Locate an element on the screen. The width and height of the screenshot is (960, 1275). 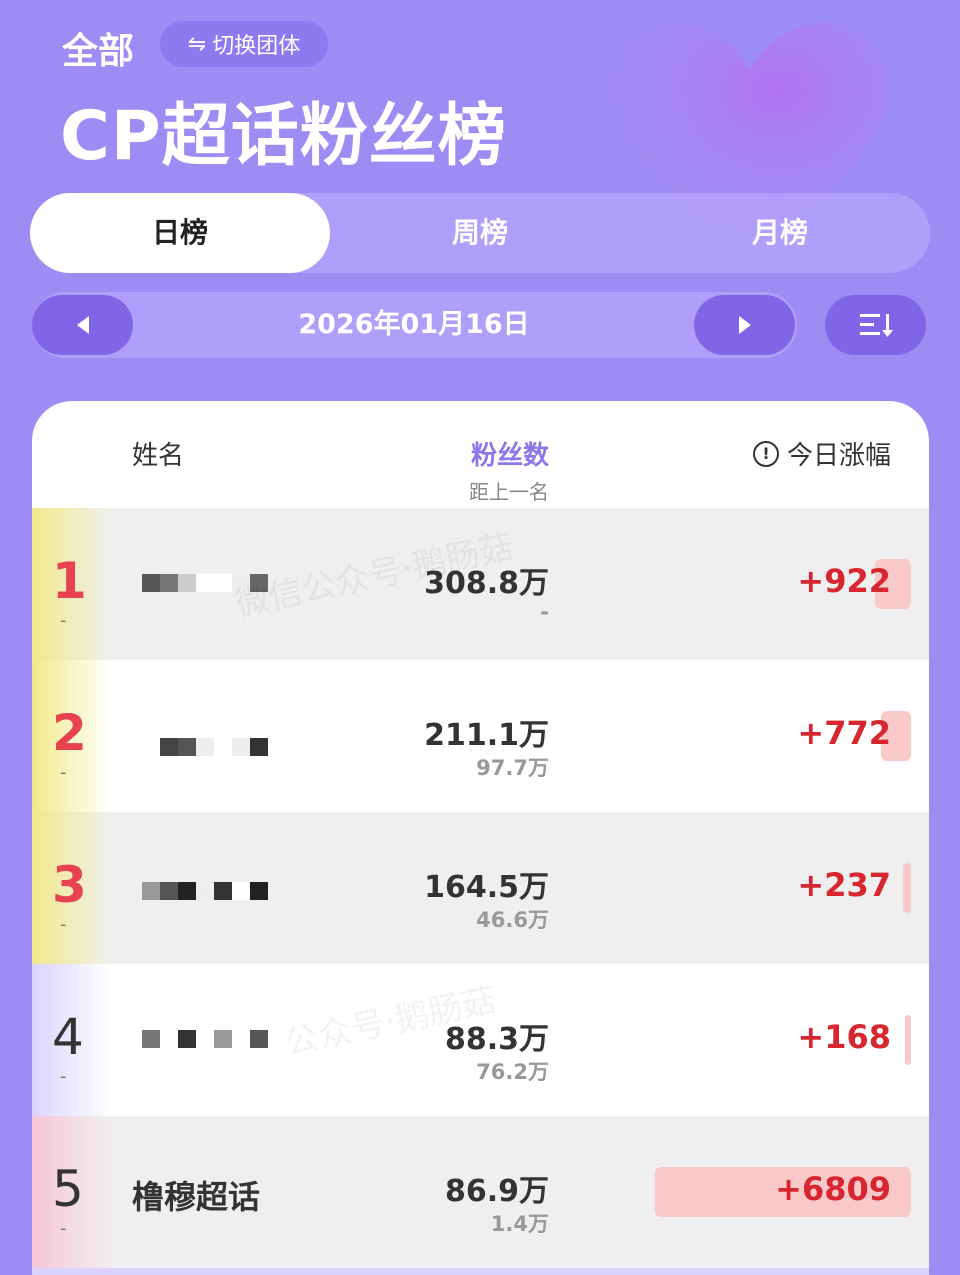
switch-group-button: ⇋ 切换团体 is located at coordinates (244, 44).